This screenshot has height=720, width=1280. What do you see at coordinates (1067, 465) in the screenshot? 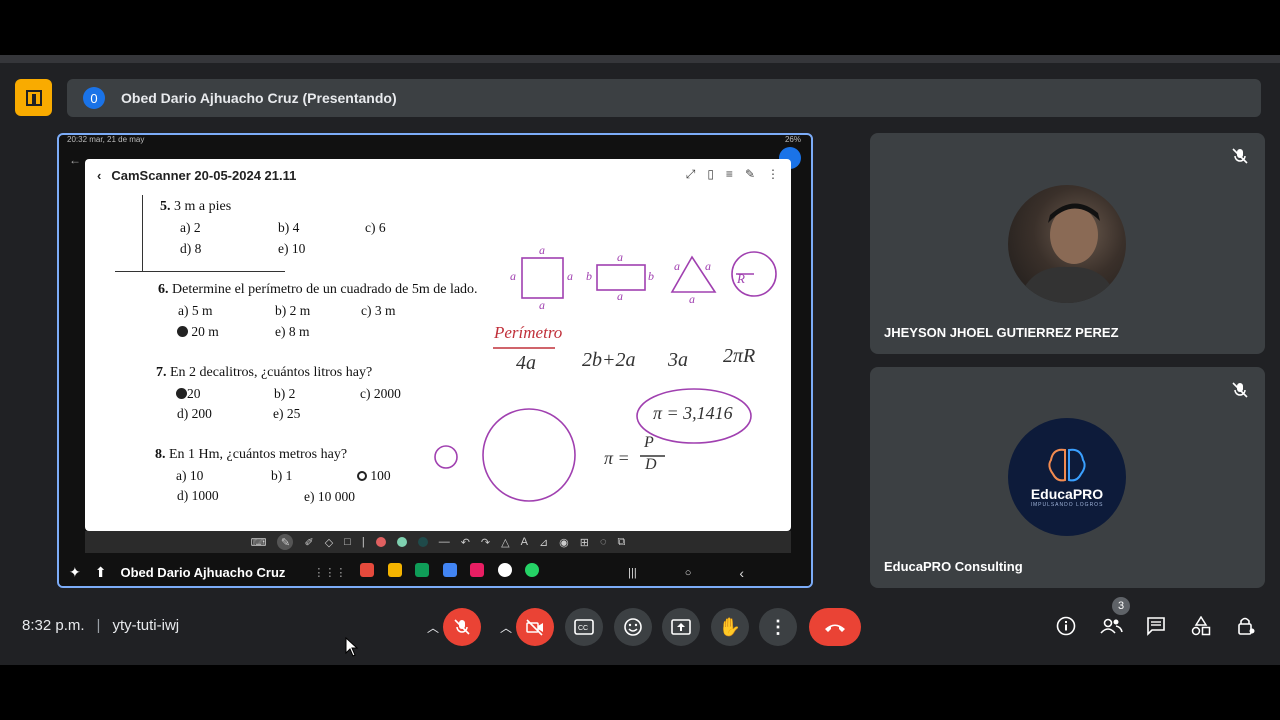
I see `brain-icon` at bounding box center [1067, 465].